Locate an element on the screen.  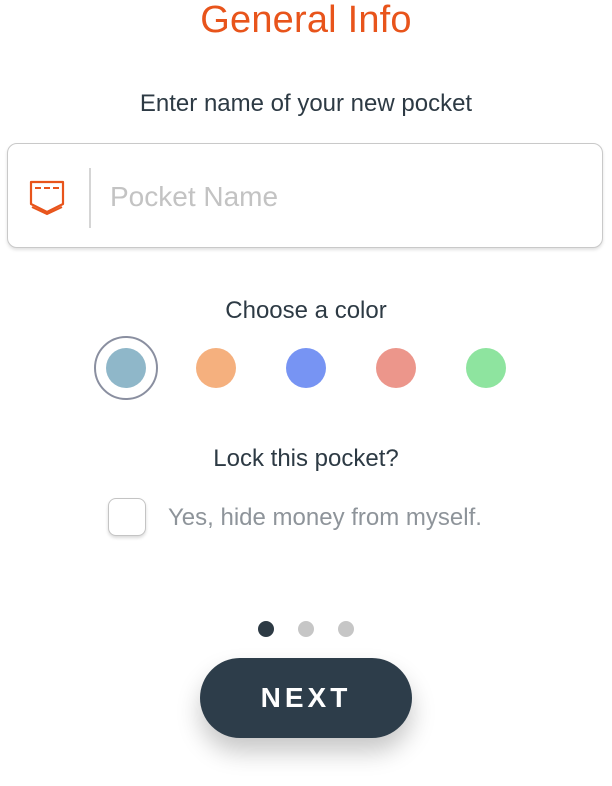
lock-checkbox is located at coordinates (127, 517).